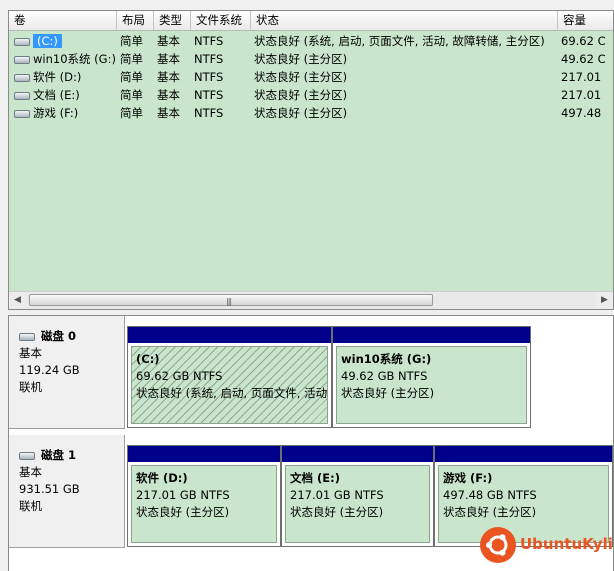 This screenshot has height=571, width=614. I want to click on partition-name: 游戏 (F:), so click(468, 478).